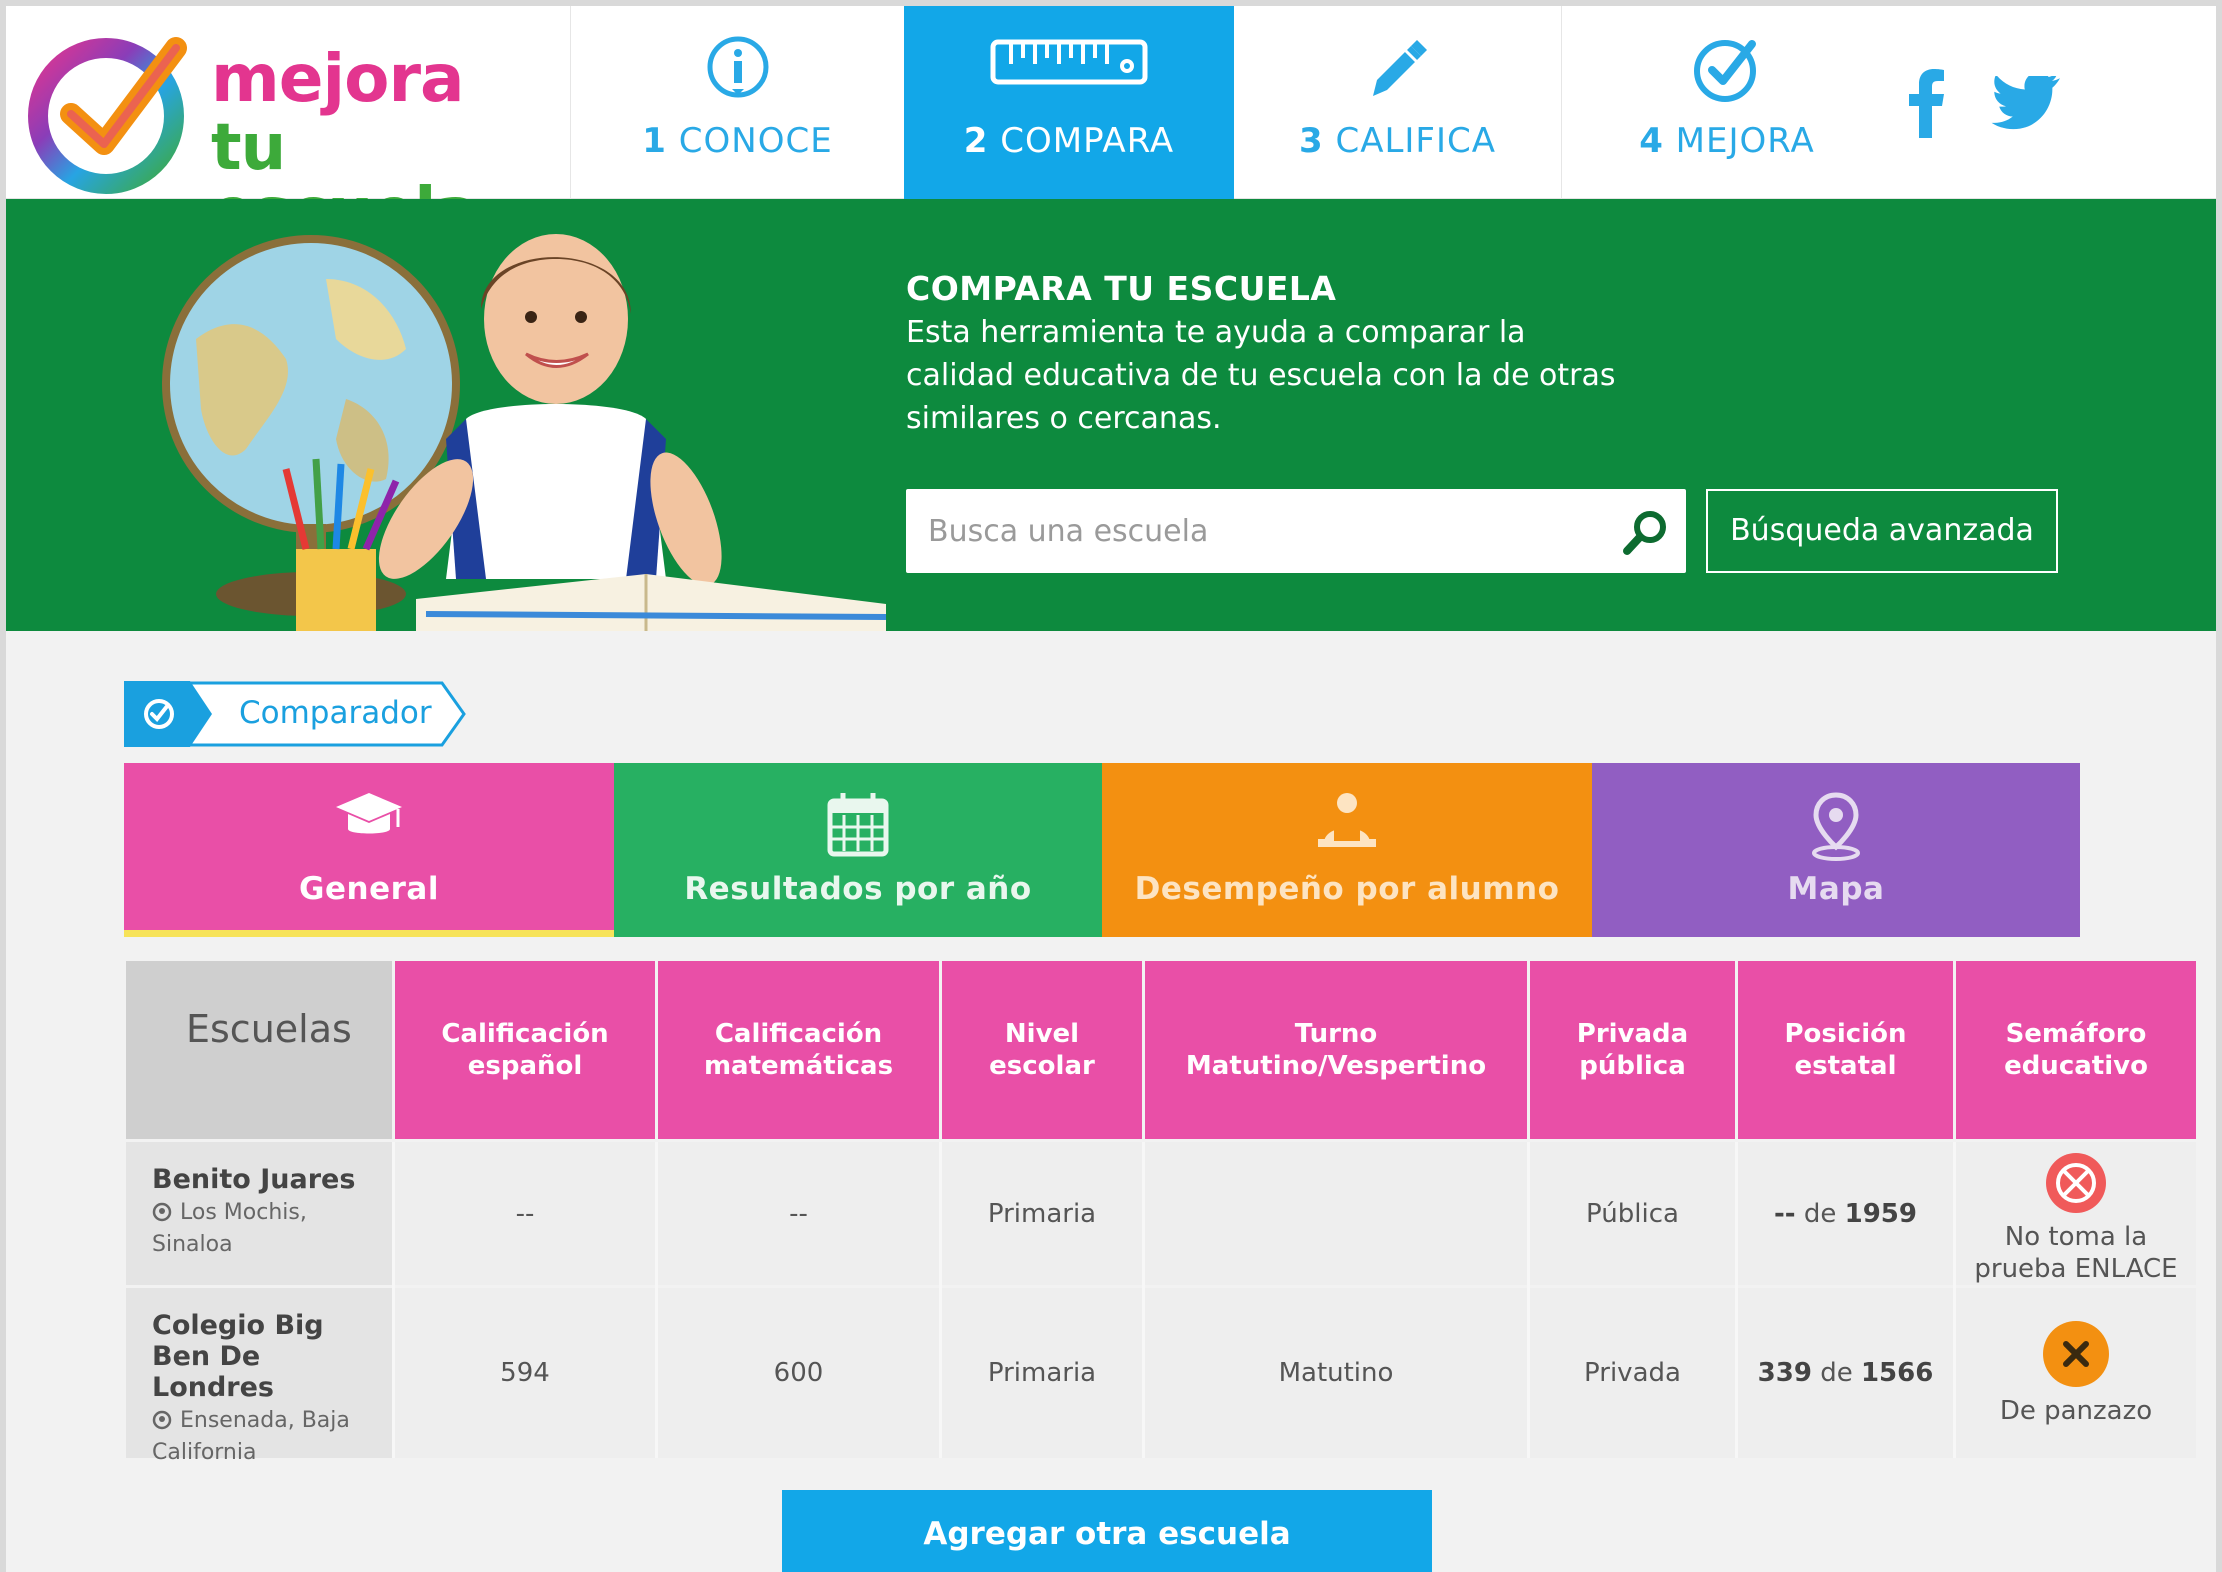 This screenshot has height=1572, width=2222. Describe the element at coordinates (338, 78) in the screenshot. I see `logo-text-line1: mejora` at that location.